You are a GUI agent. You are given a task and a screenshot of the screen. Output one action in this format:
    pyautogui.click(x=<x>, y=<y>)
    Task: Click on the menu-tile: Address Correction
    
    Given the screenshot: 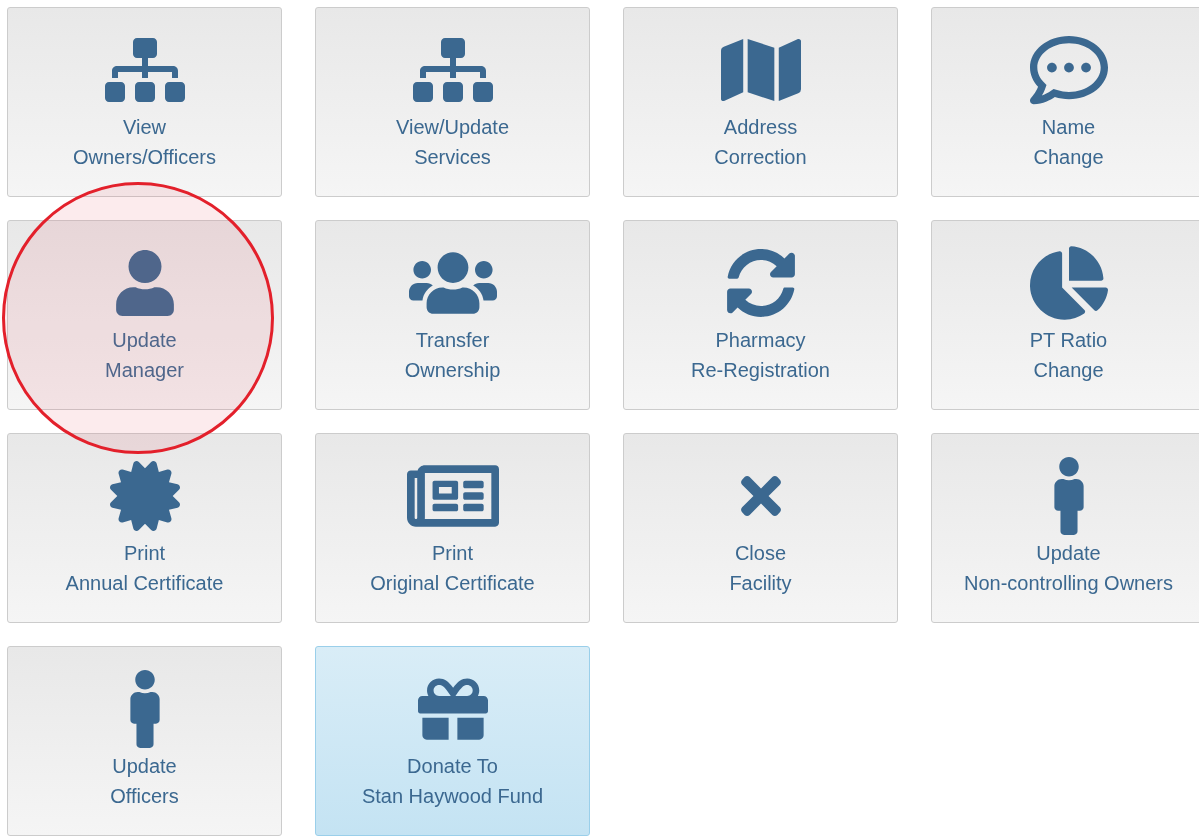 What is the action you would take?
    pyautogui.click(x=760, y=102)
    